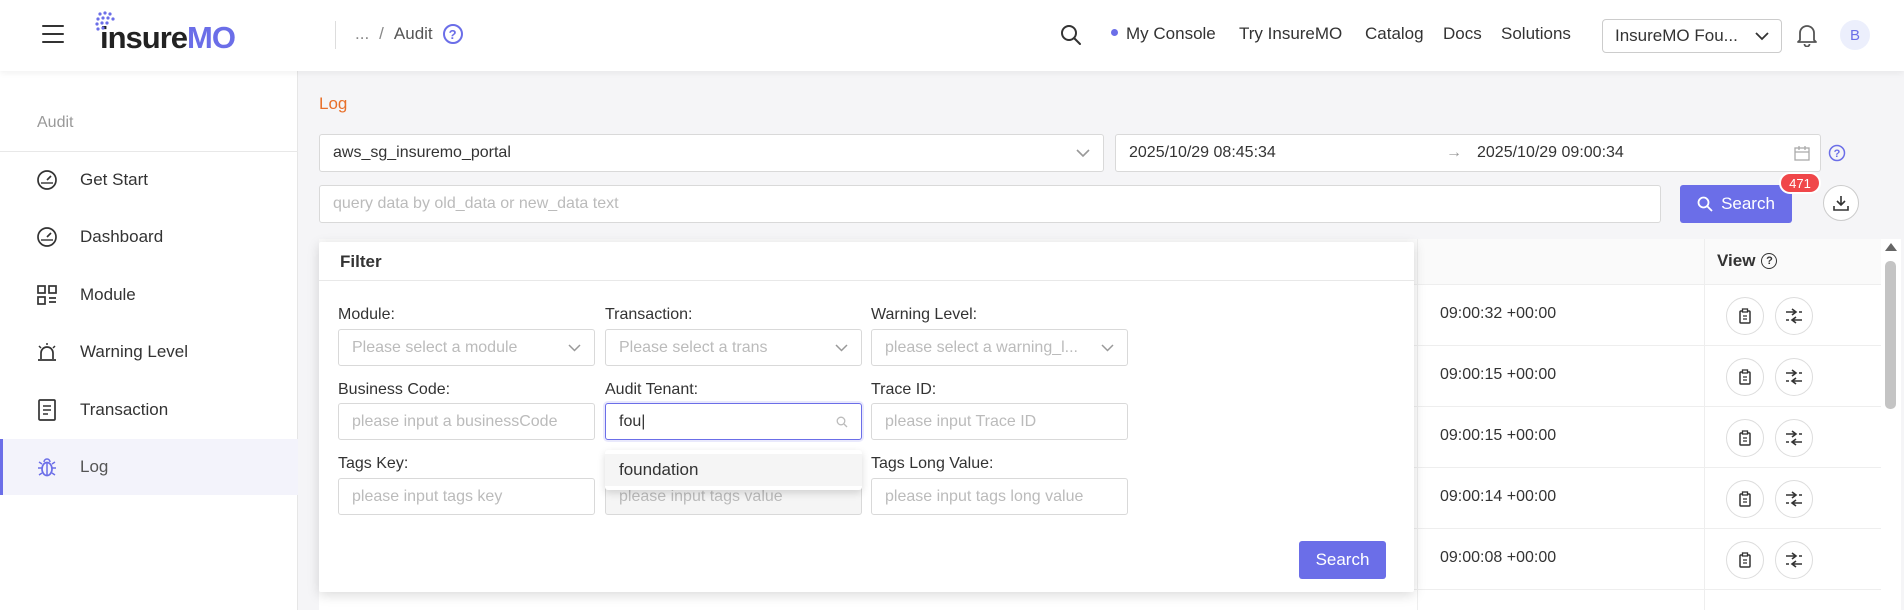  I want to click on header-divider, so click(335, 35).